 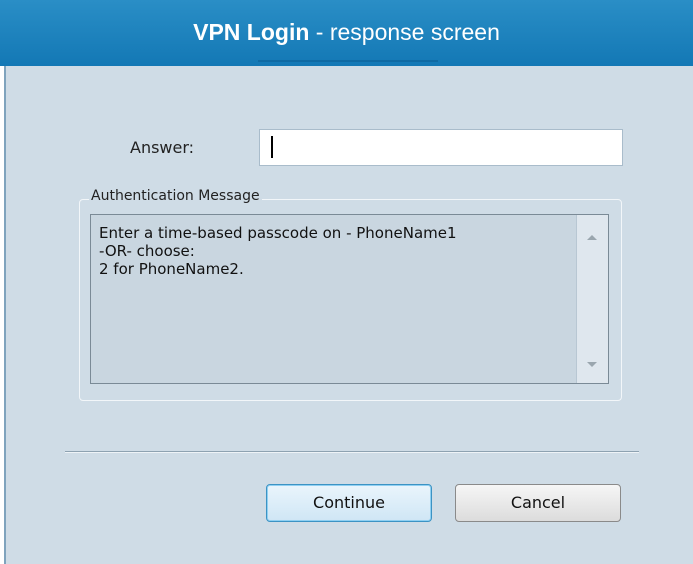 I want to click on title-bar: VPN Login - response screen, so click(x=346, y=33).